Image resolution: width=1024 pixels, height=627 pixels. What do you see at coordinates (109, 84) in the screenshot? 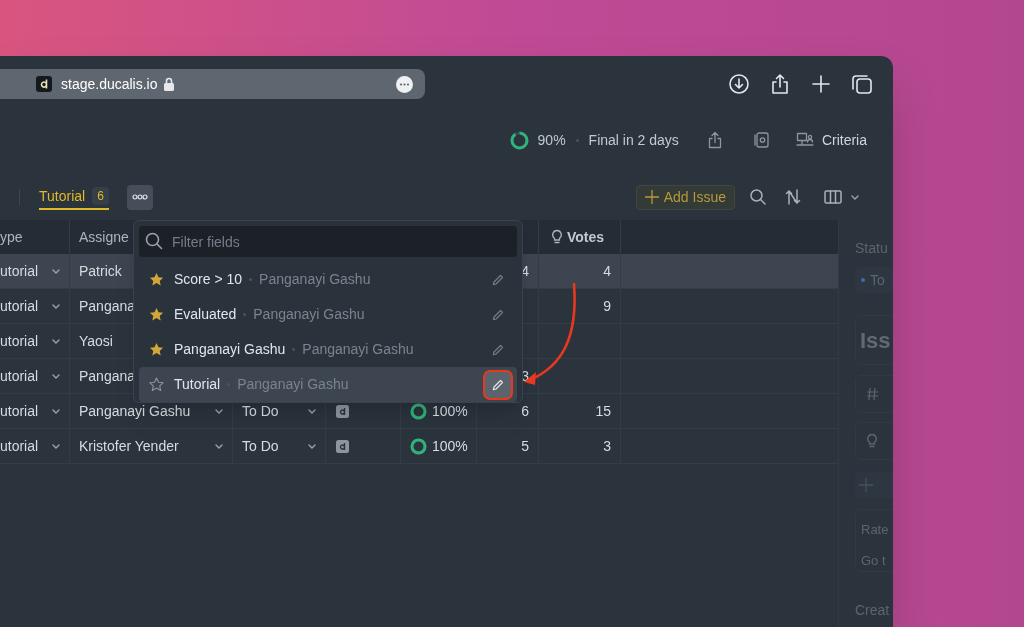
I see `url-text: stage.ducalis.io` at bounding box center [109, 84].